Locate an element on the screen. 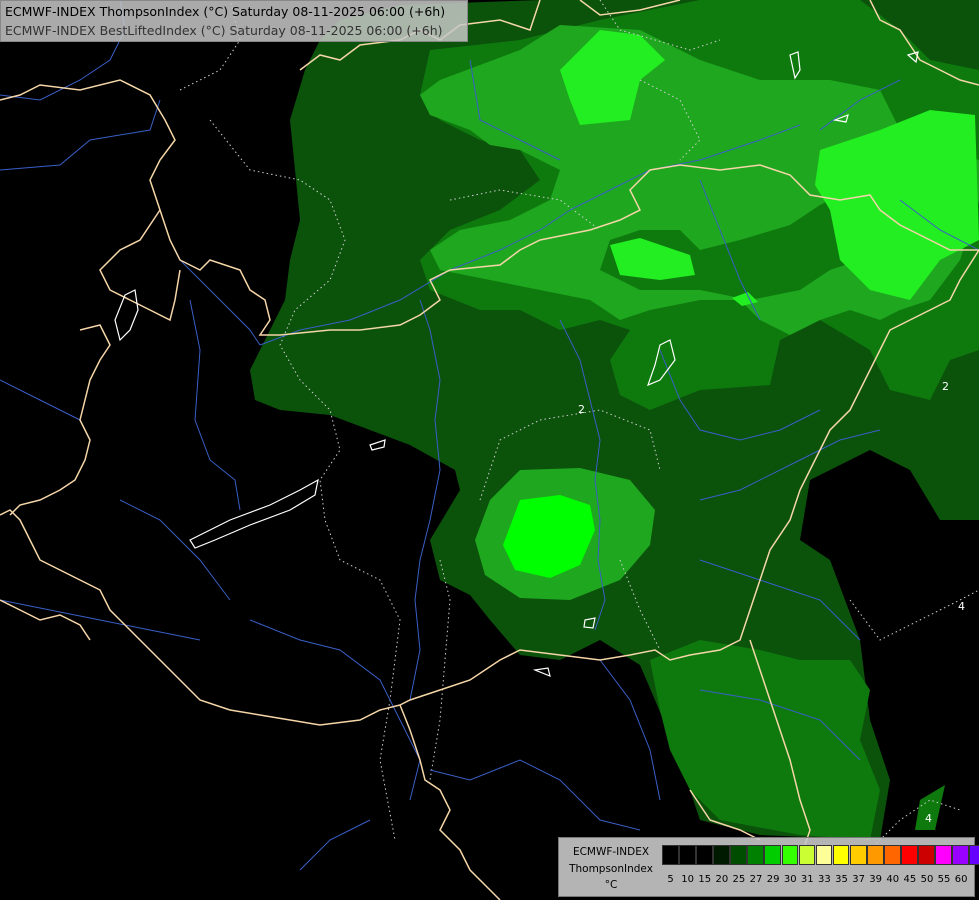 The width and height of the screenshot is (979, 900). legend-tick-label: 25 is located at coordinates (739, 879).